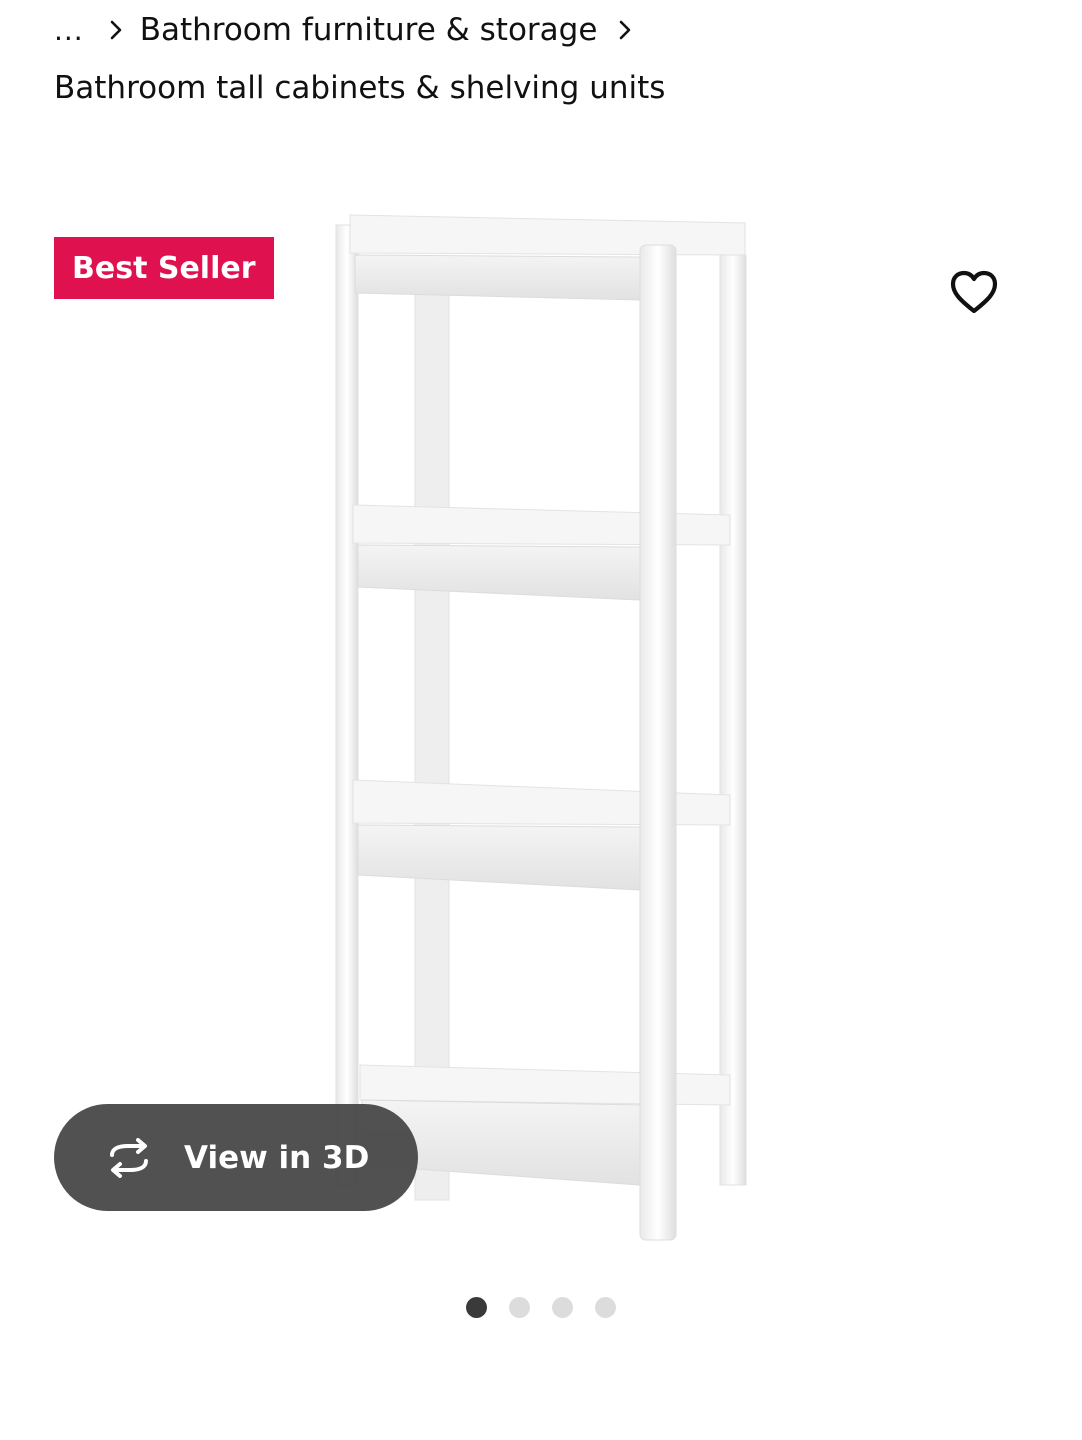 Image resolution: width=1082 pixels, height=1440 pixels. Describe the element at coordinates (164, 268) in the screenshot. I see `best-seller-badge: Best Seller` at that location.